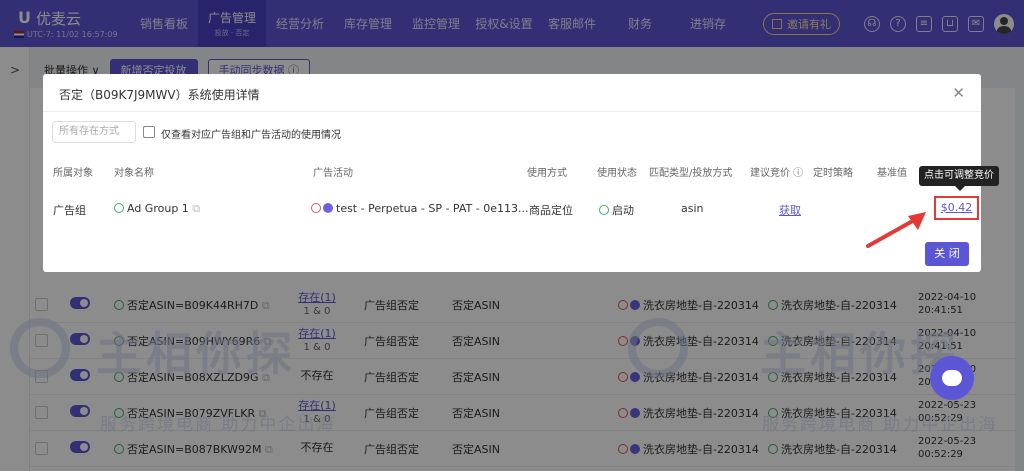 This screenshot has height=471, width=1024. What do you see at coordinates (512, 93) in the screenshot?
I see `modal-header: 否定（B09K7J9MWV）系统使用详情 ✕` at bounding box center [512, 93].